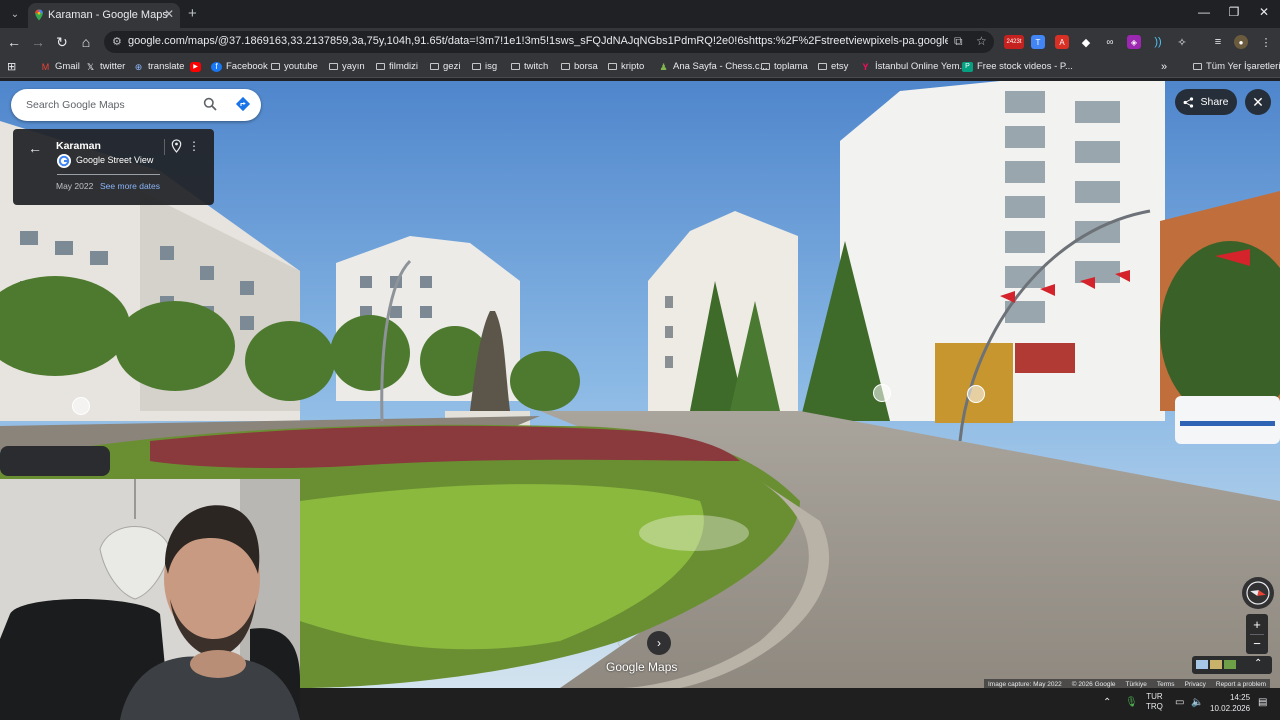  What do you see at coordinates (1195, 684) in the screenshot?
I see `privacy-link: Privacy` at bounding box center [1195, 684].